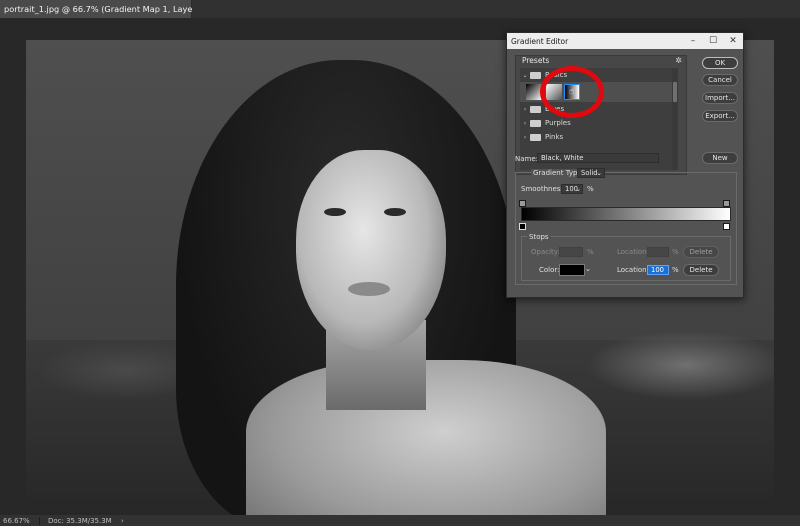  Describe the element at coordinates (598, 158) in the screenshot. I see `name-field: Black, White` at that location.